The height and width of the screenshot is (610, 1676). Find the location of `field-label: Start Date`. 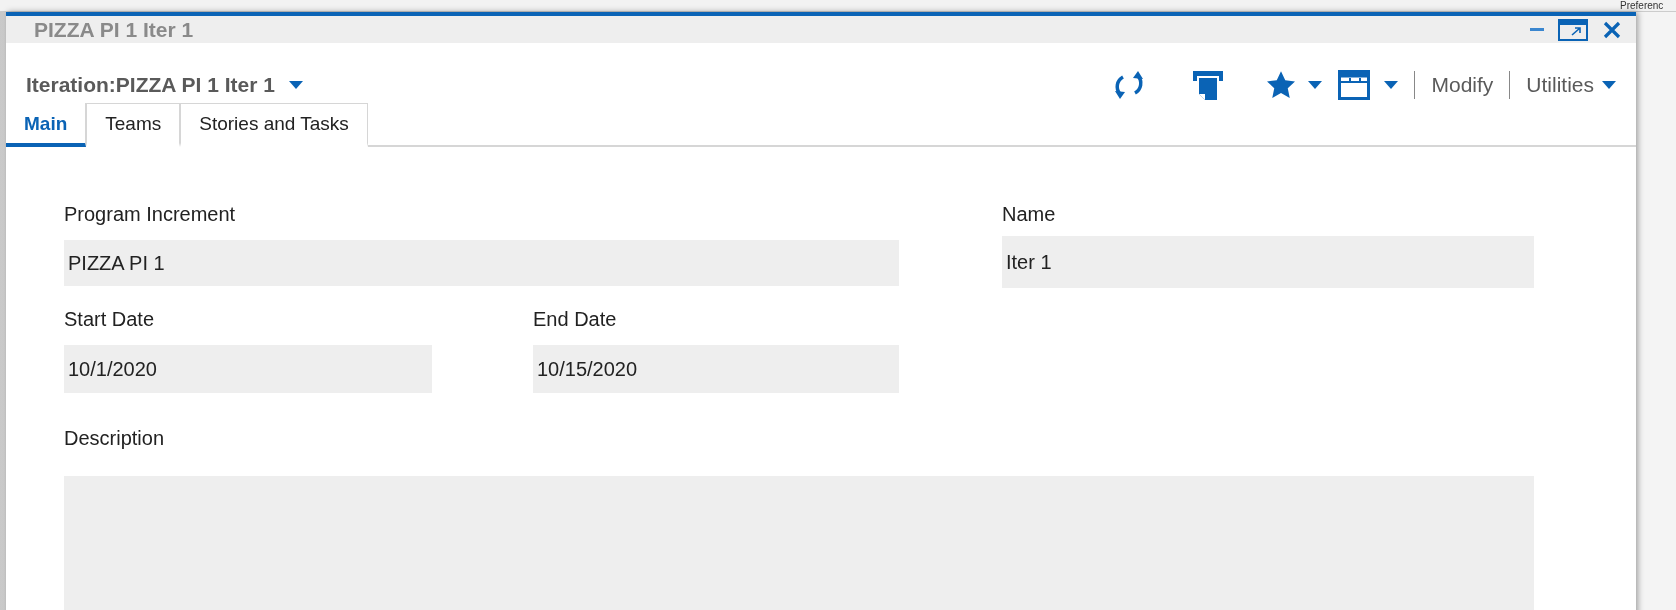

field-label: Start Date is located at coordinates (110, 319).